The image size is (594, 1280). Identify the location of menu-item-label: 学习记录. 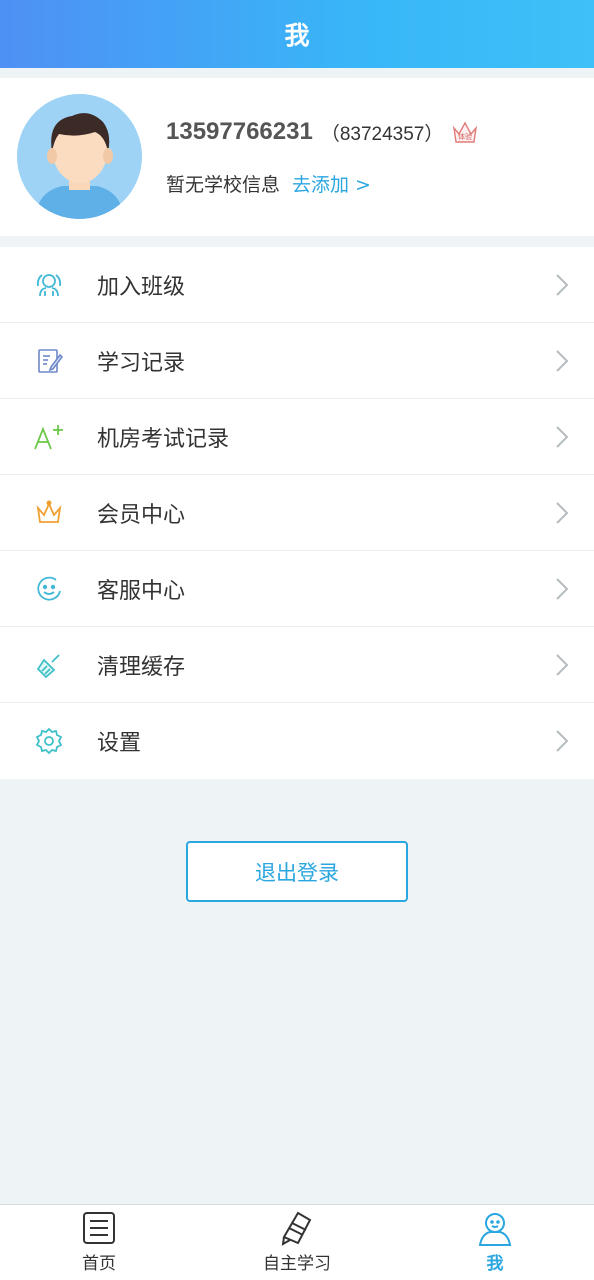
(141, 363).